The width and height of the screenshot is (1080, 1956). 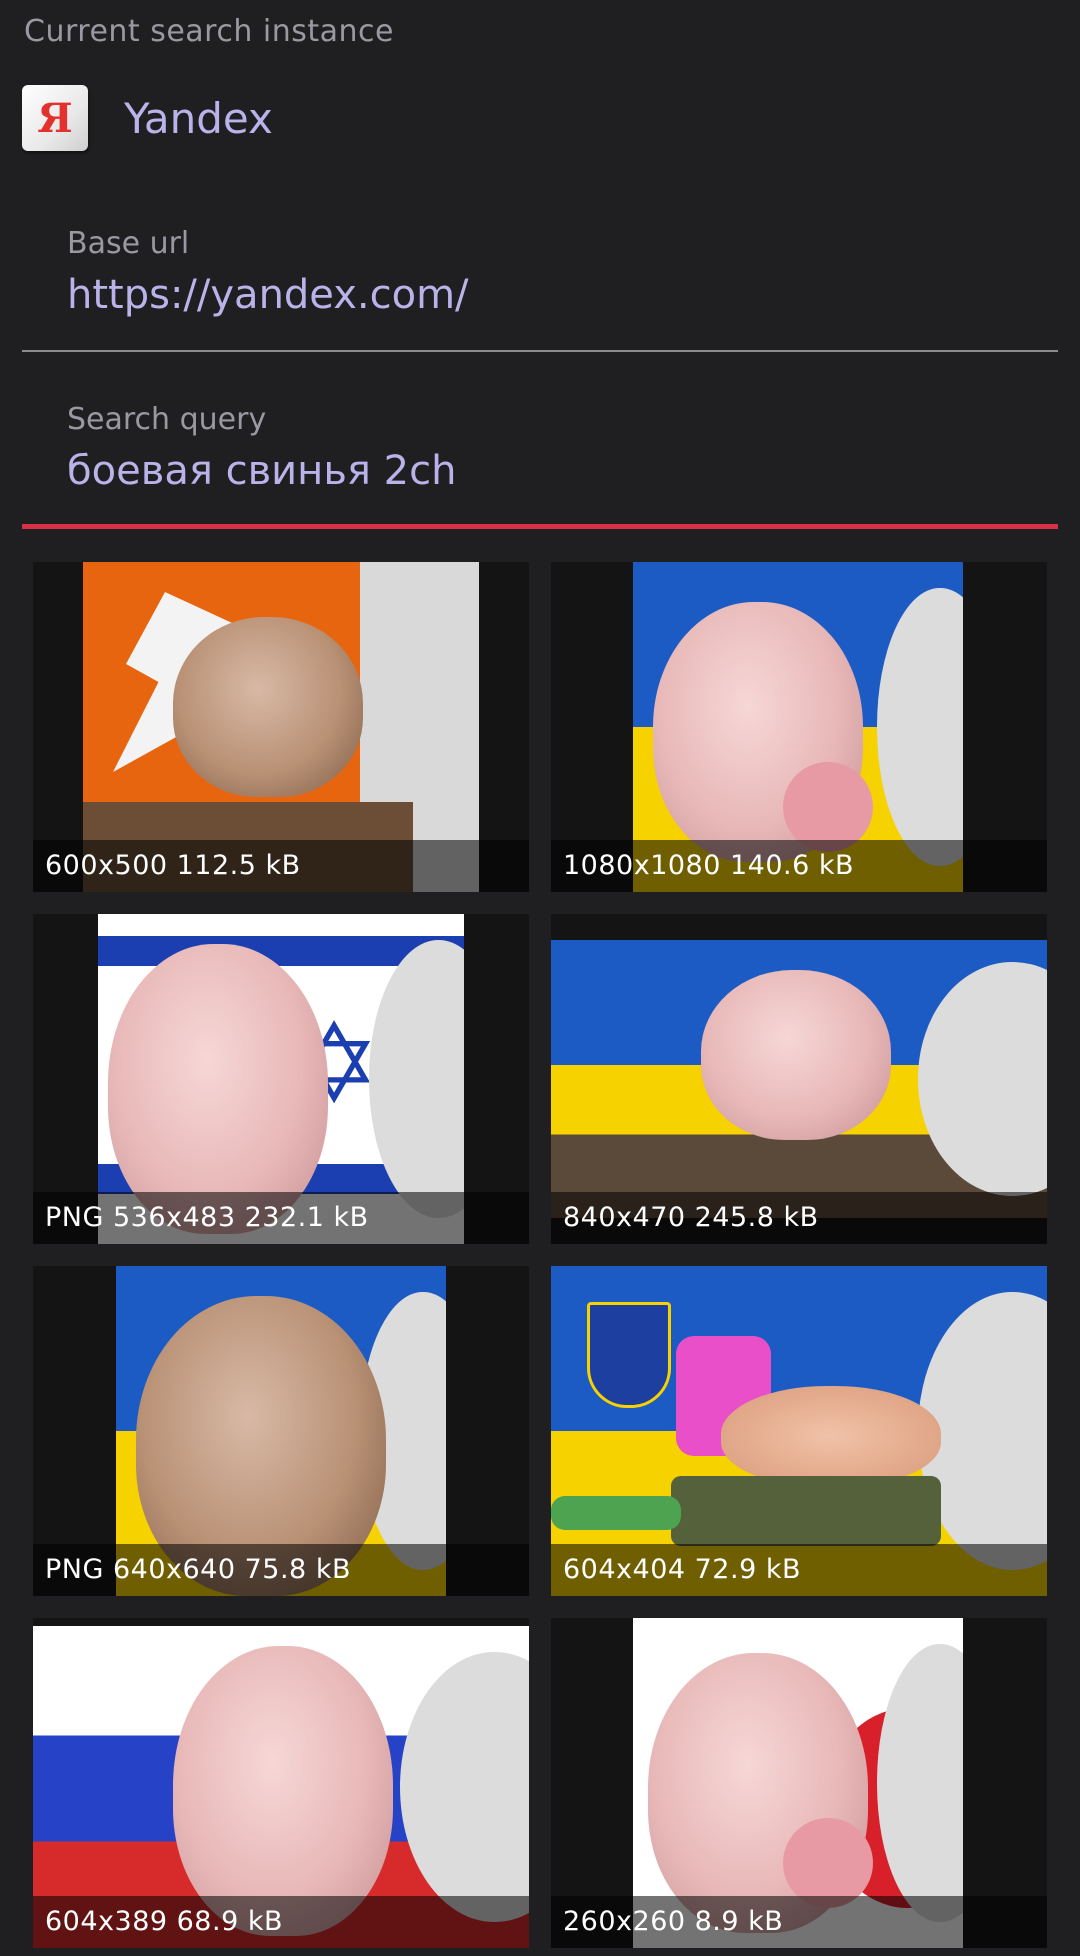 What do you see at coordinates (209, 31) in the screenshot?
I see `section-title: Current search instance` at bounding box center [209, 31].